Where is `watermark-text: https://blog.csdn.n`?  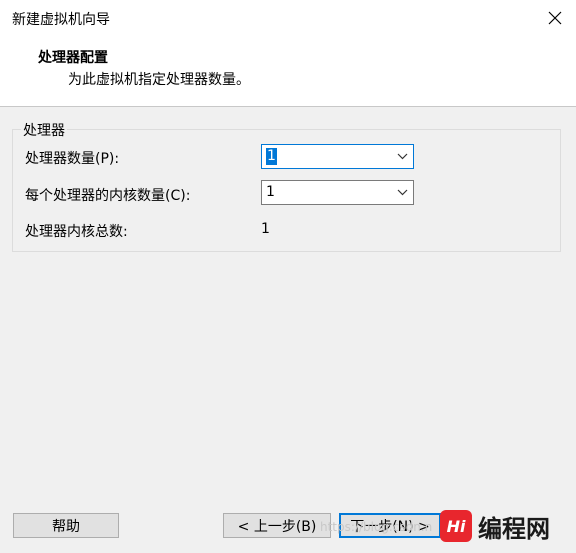
watermark-text: https://blog.csdn.n is located at coordinates (376, 527).